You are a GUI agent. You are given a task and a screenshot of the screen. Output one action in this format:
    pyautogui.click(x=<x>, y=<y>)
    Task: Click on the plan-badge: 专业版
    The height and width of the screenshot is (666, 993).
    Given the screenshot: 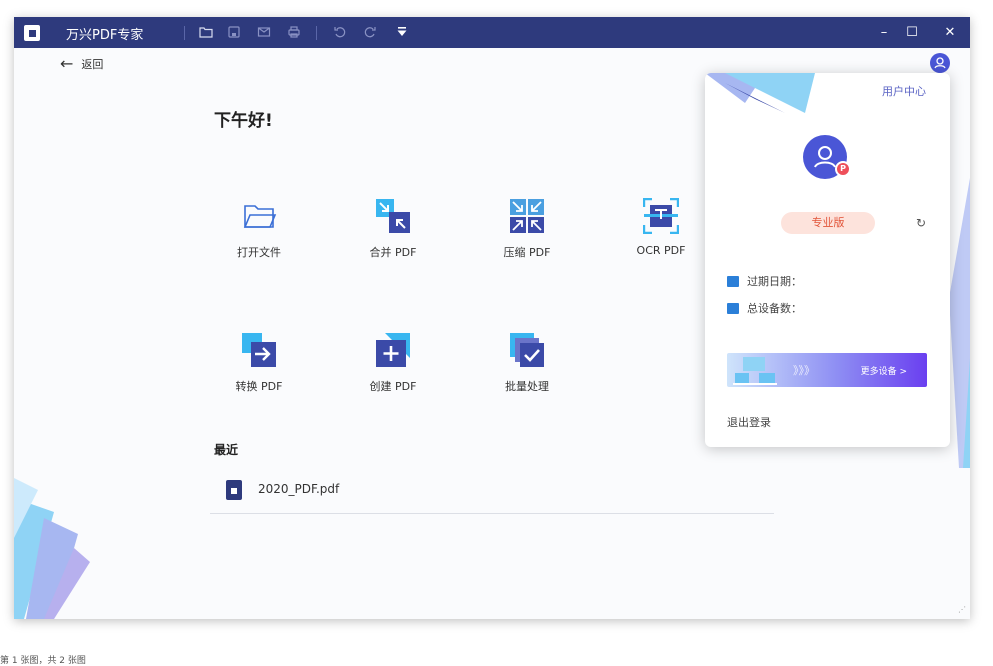 What is the action you would take?
    pyautogui.click(x=828, y=223)
    